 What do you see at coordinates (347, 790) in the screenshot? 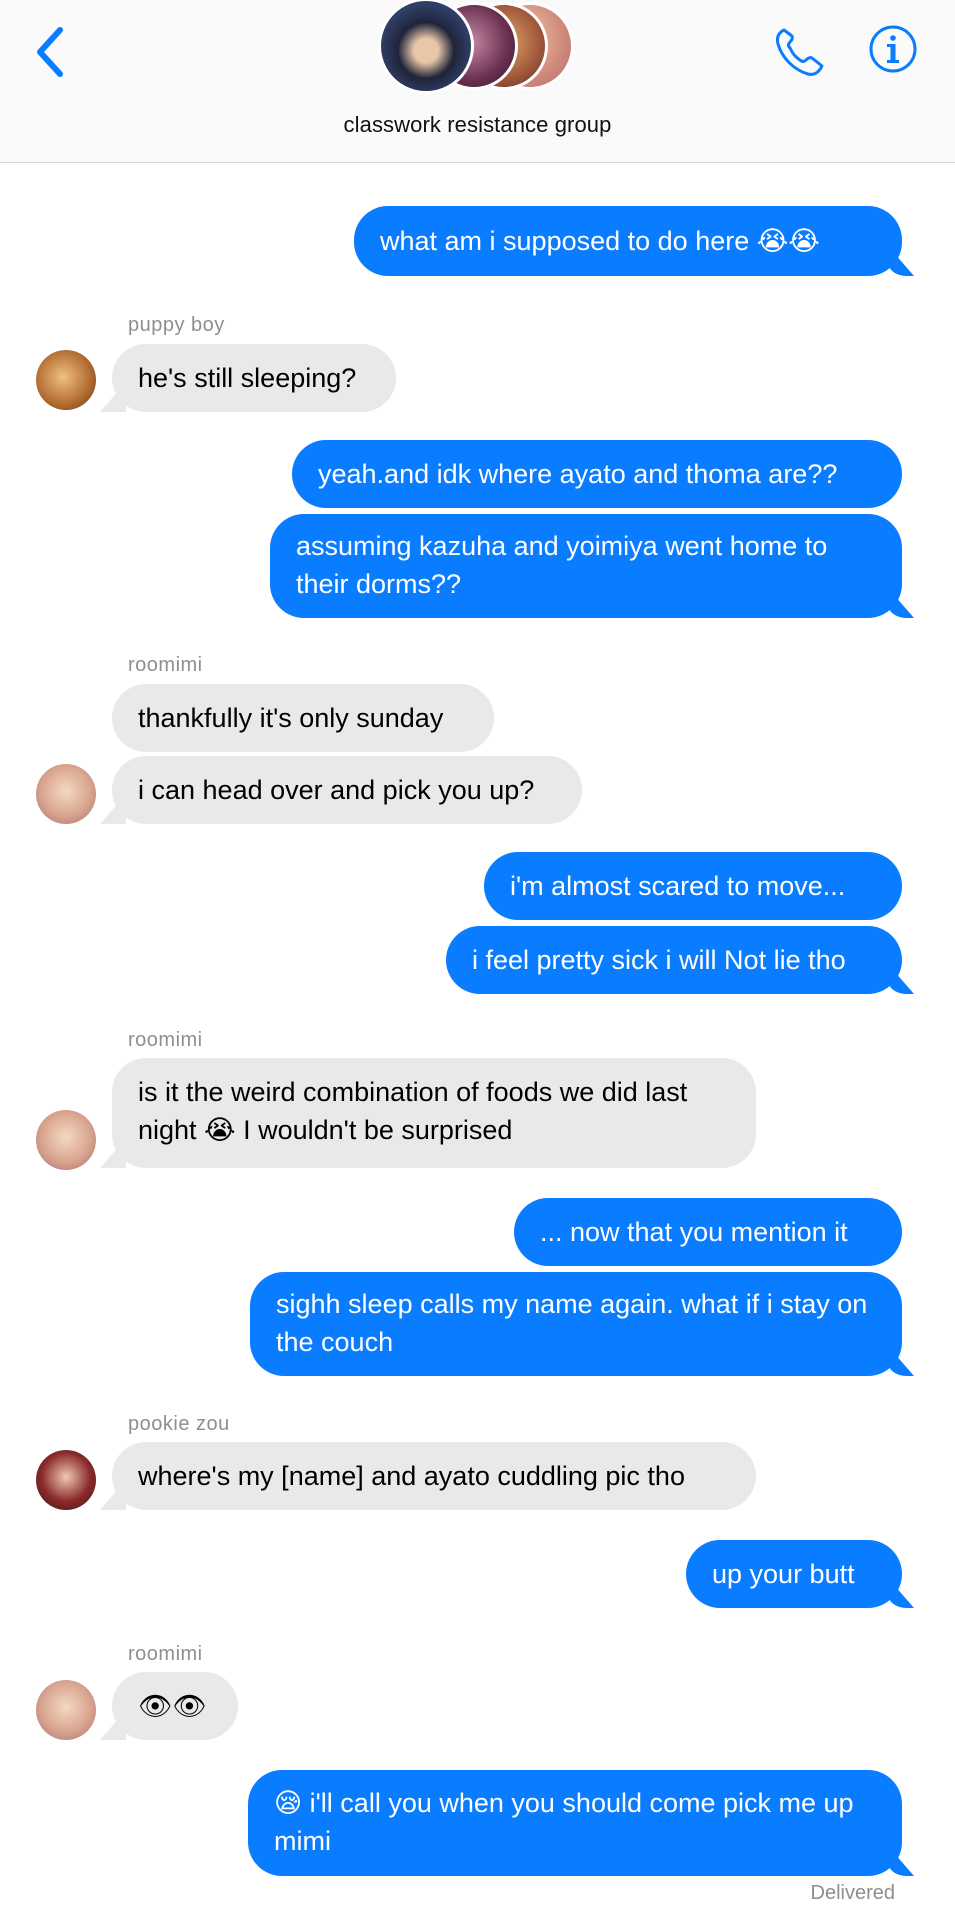
I see `incoming-message: i can head over and pick you up?` at bounding box center [347, 790].